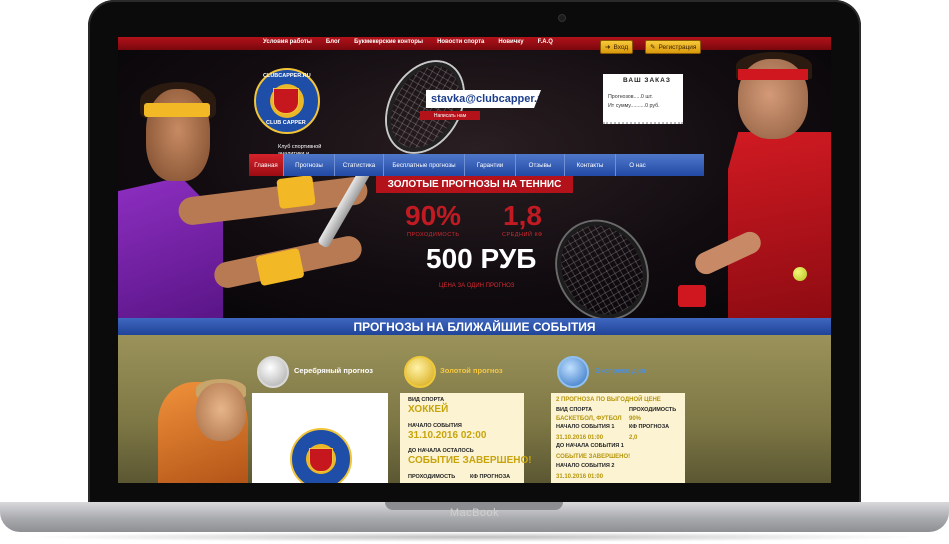  Describe the element at coordinates (647, 80) in the screenshot. I see `order-title: ВАШ ЗАКАЗ` at that location.